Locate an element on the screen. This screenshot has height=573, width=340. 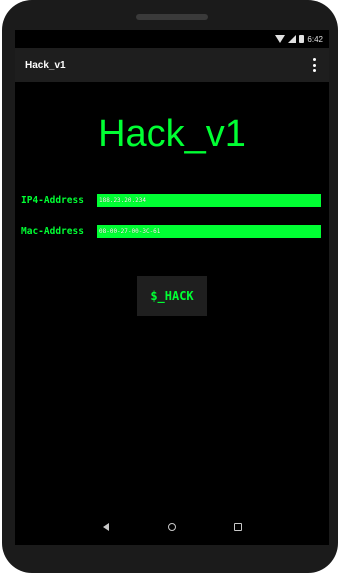
home-button is located at coordinates (172, 527).